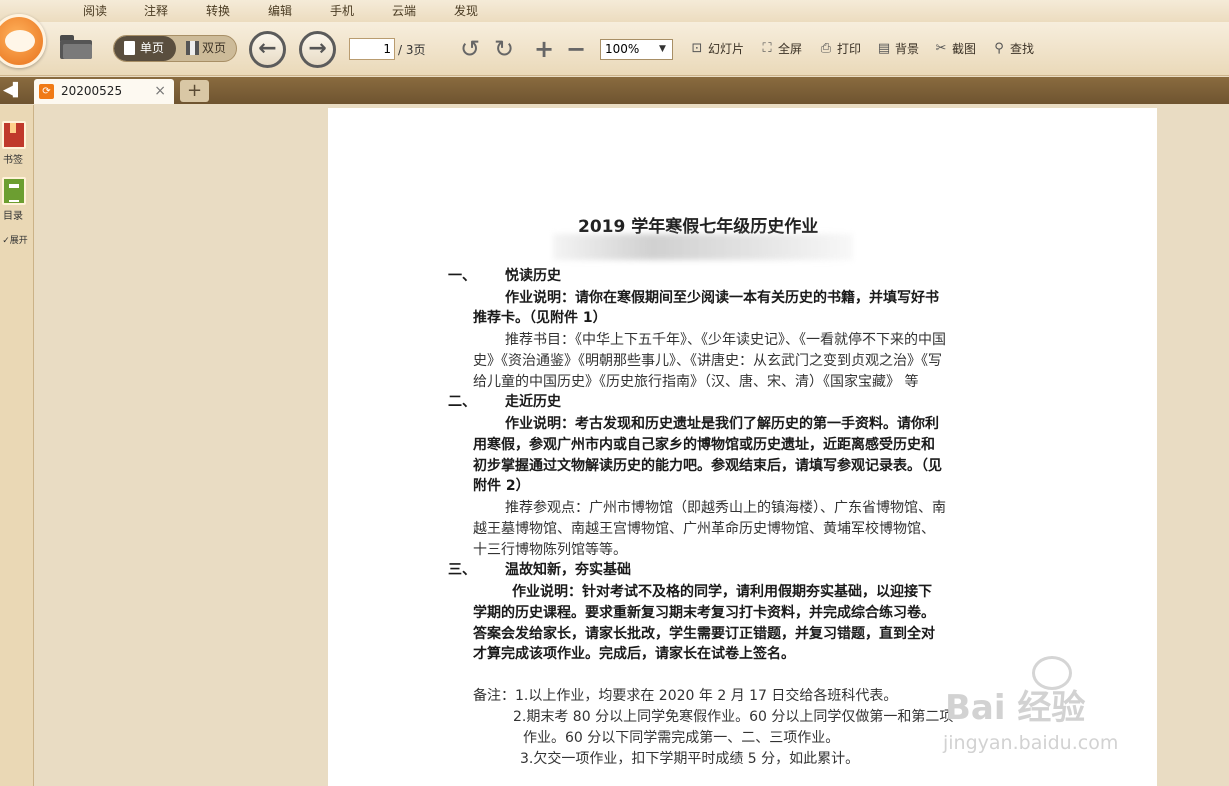  What do you see at coordinates (954, 49) in the screenshot?
I see `screenshot-button: ✂ 截图` at bounding box center [954, 49].